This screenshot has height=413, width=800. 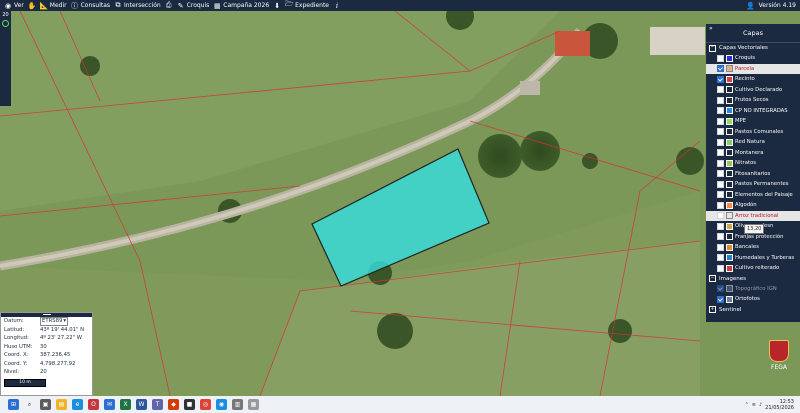 What do you see at coordinates (753, 215) in the screenshot?
I see `layer-row: Arroz tradicional` at bounding box center [753, 215].